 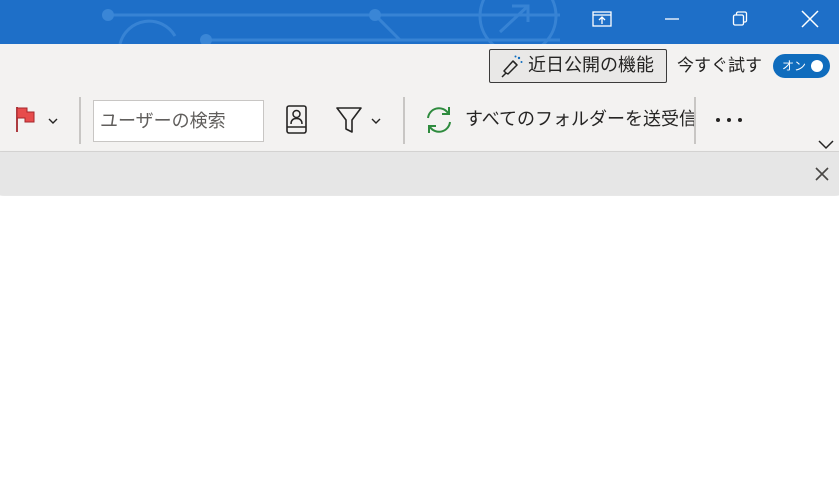 I want to click on minimize-icon, so click(x=672, y=19).